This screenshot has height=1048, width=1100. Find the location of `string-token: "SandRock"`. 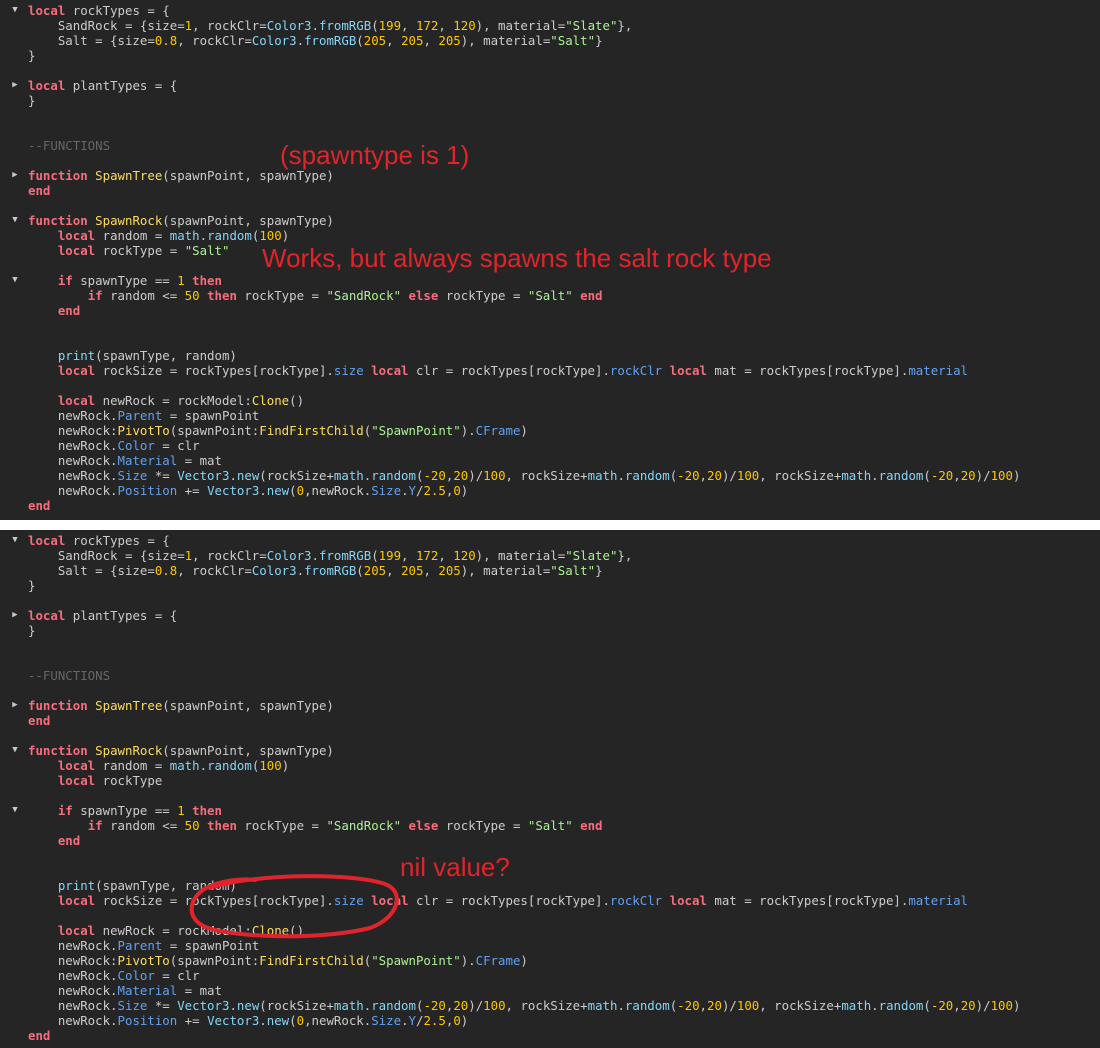

string-token: "SandRock" is located at coordinates (364, 295).